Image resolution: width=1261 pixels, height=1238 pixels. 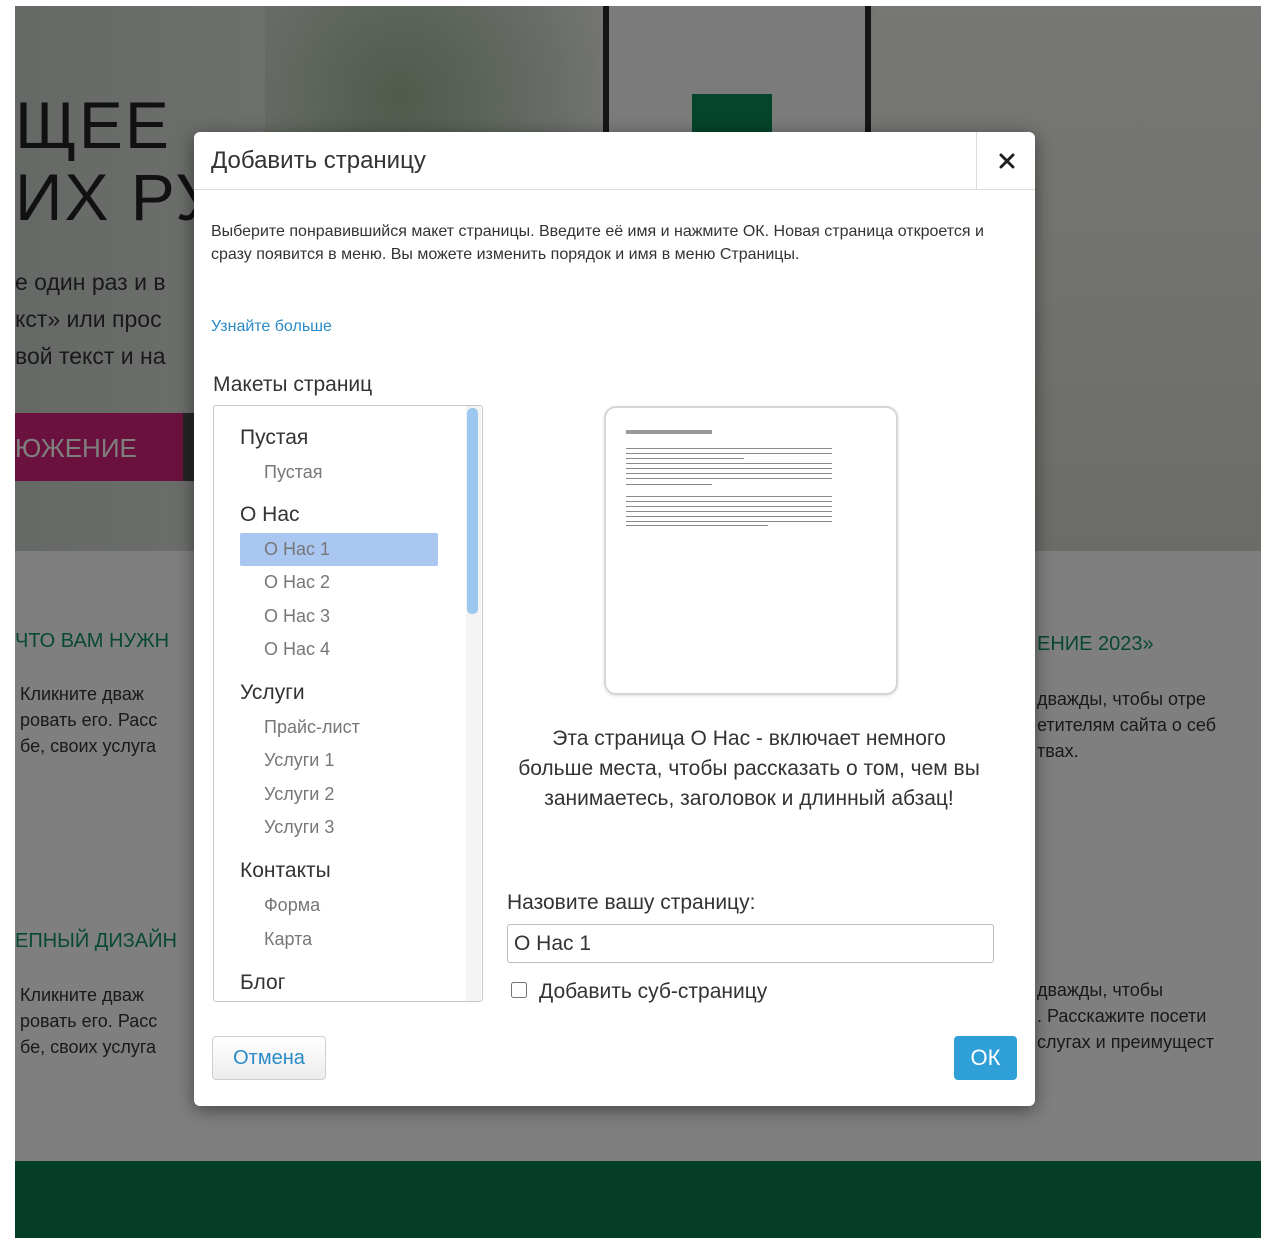 What do you see at coordinates (339, 549) in the screenshot?
I see `layout-item-about-1: О Нас 1` at bounding box center [339, 549].